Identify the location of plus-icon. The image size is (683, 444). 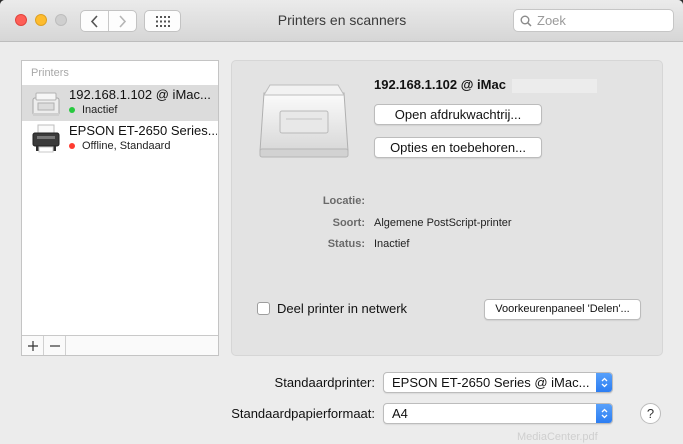
(32, 345).